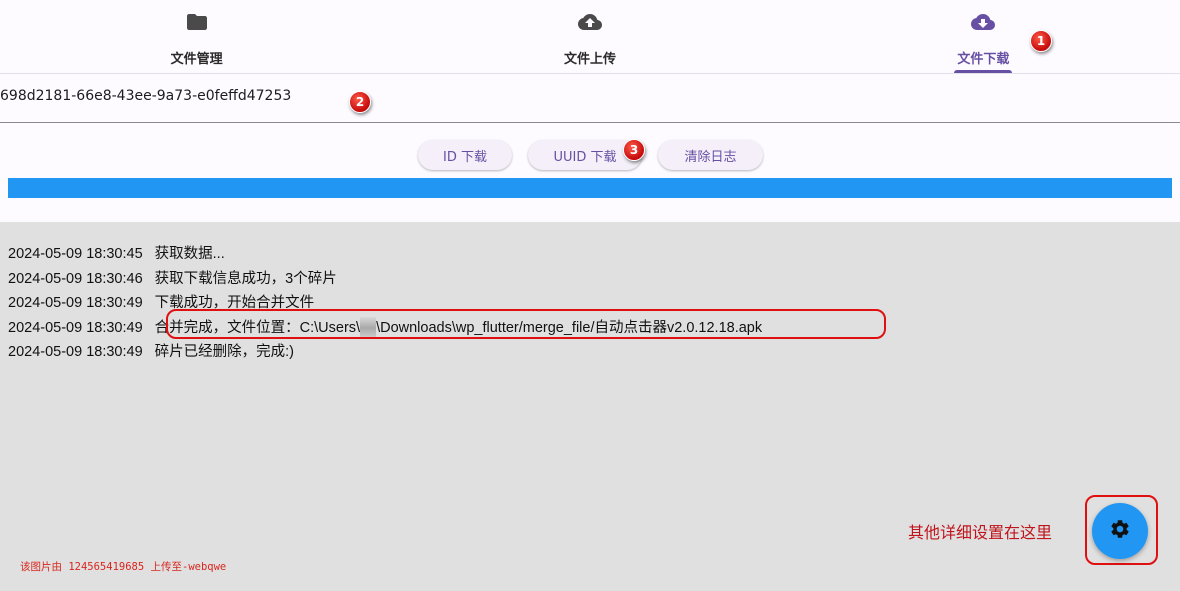 This screenshot has width=1180, height=591. What do you see at coordinates (224, 352) in the screenshot?
I see `log-message: 碎片已经删除，完成:)` at bounding box center [224, 352].